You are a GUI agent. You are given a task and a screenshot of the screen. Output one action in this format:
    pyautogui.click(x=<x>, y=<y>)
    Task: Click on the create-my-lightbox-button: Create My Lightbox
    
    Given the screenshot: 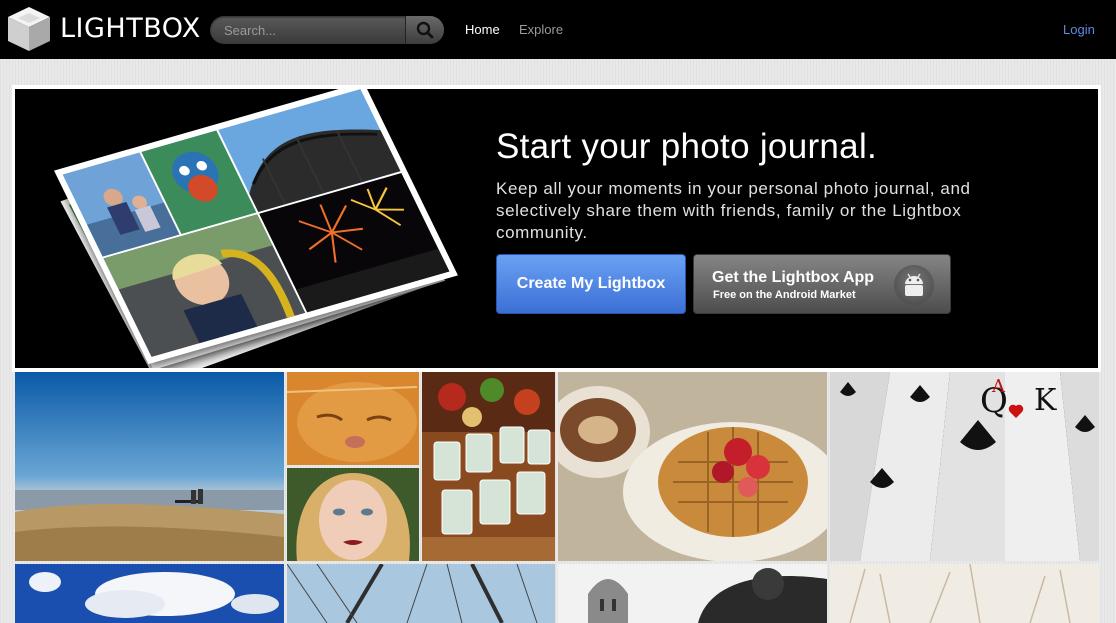 What is the action you would take?
    pyautogui.click(x=591, y=284)
    